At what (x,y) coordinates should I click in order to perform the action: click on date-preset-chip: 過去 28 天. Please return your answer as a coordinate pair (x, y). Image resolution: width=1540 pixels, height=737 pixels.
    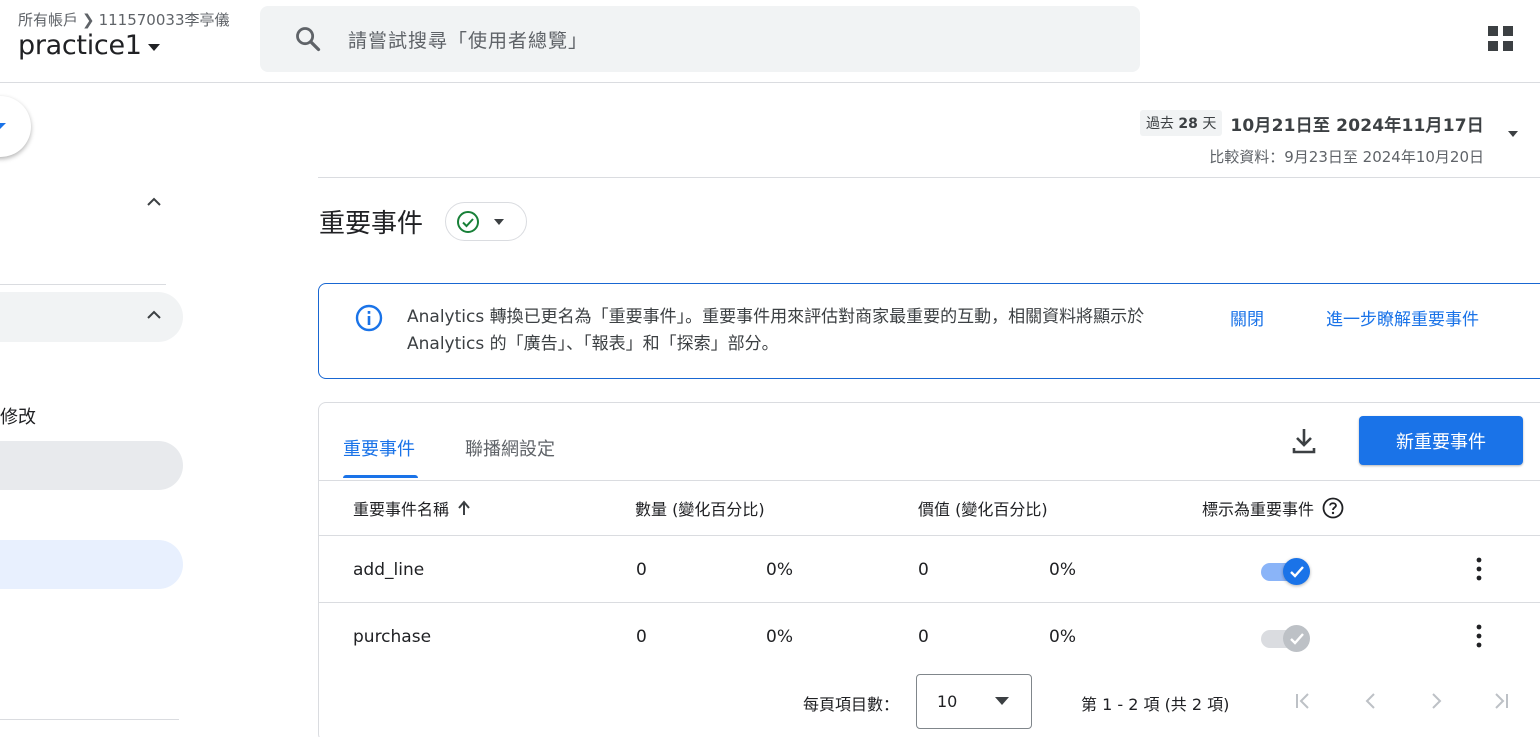
    Looking at the image, I should click on (1181, 123).